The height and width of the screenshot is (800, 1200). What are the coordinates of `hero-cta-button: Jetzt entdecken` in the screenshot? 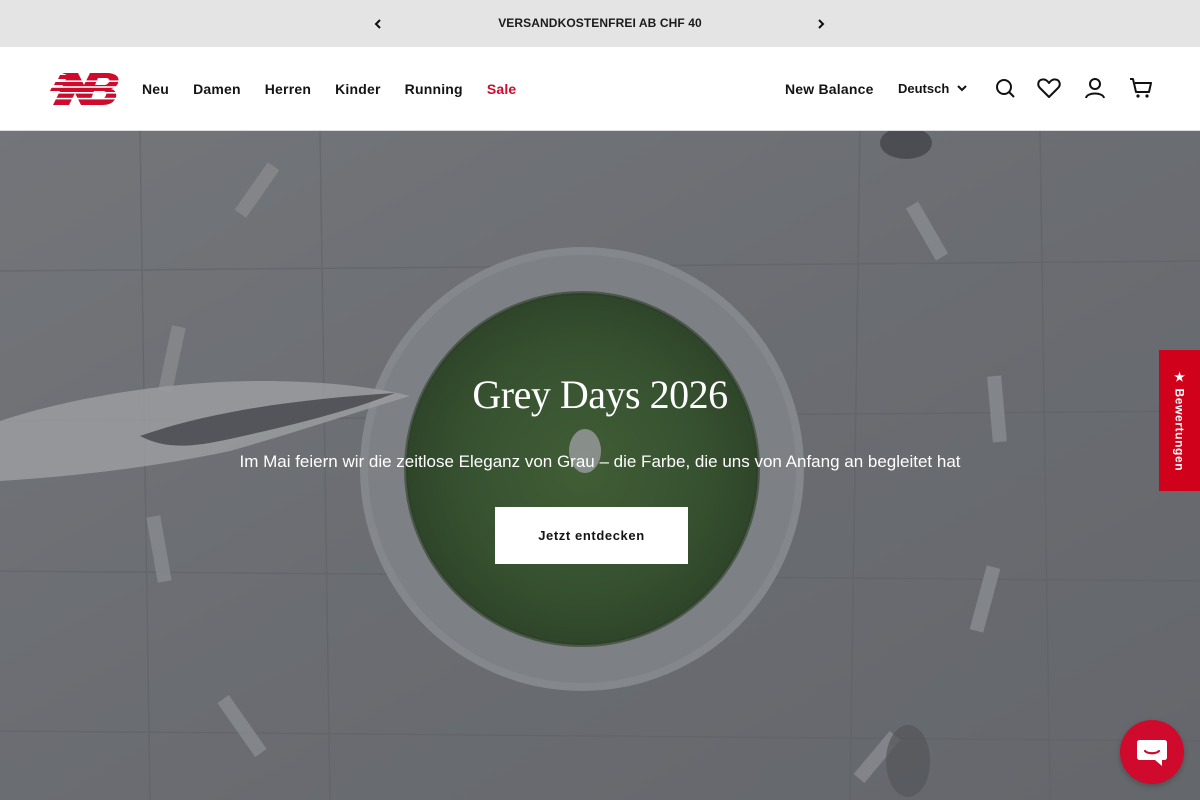 It's located at (591, 535).